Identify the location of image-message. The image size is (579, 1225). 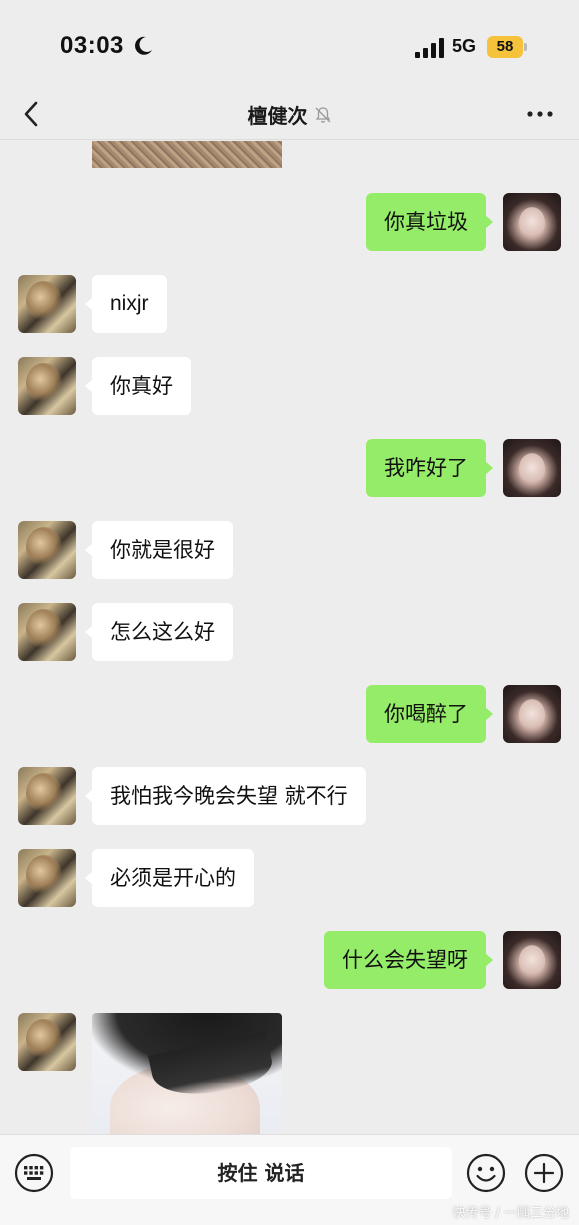
(187, 1073).